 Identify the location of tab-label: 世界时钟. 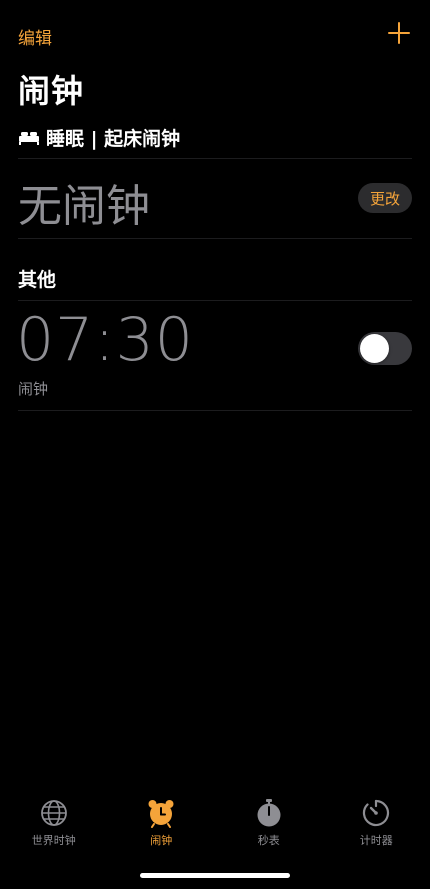
(53, 840).